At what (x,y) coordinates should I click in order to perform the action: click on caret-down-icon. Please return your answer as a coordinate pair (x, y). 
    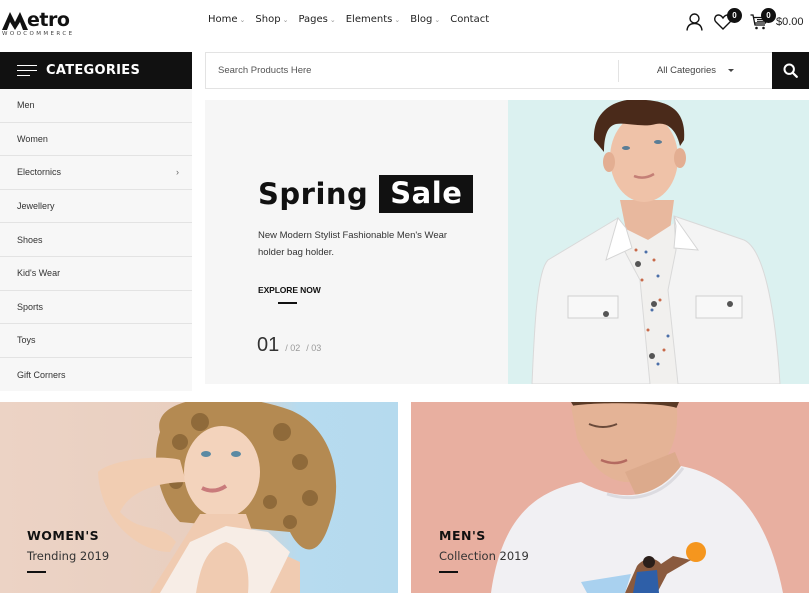
    Looking at the image, I should click on (731, 70).